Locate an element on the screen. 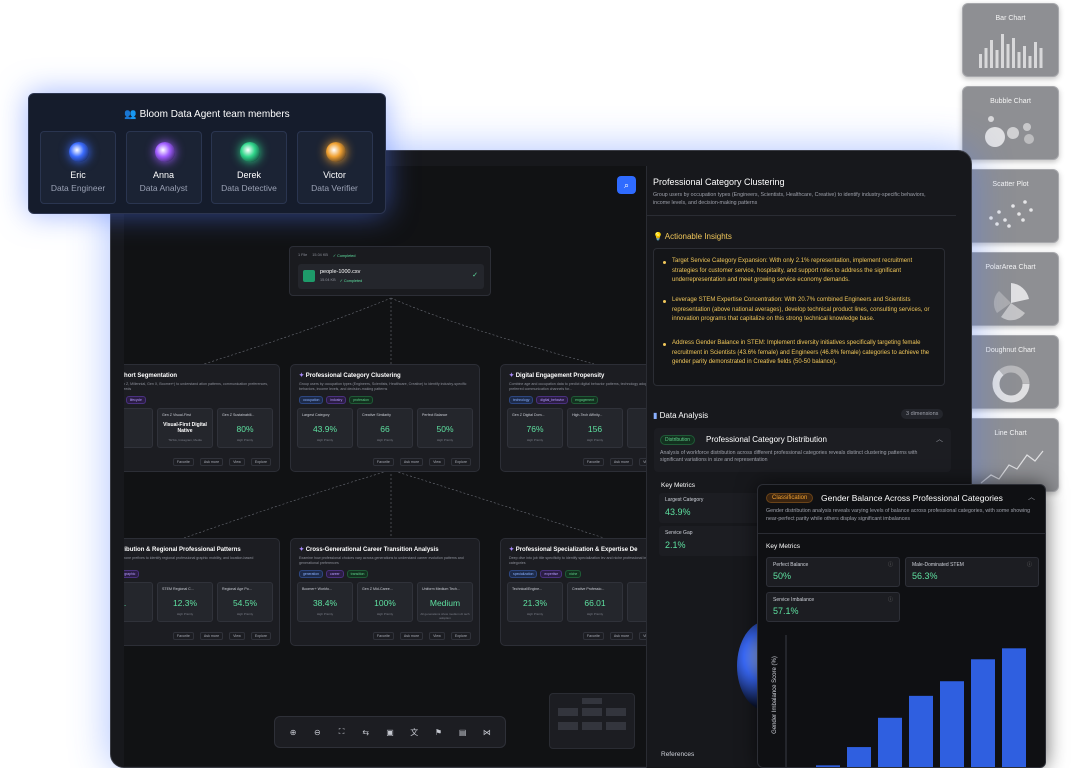 The height and width of the screenshot is (768, 1080). chart-card-polararea-chart: PolarArea Chart is located at coordinates (1010, 289).